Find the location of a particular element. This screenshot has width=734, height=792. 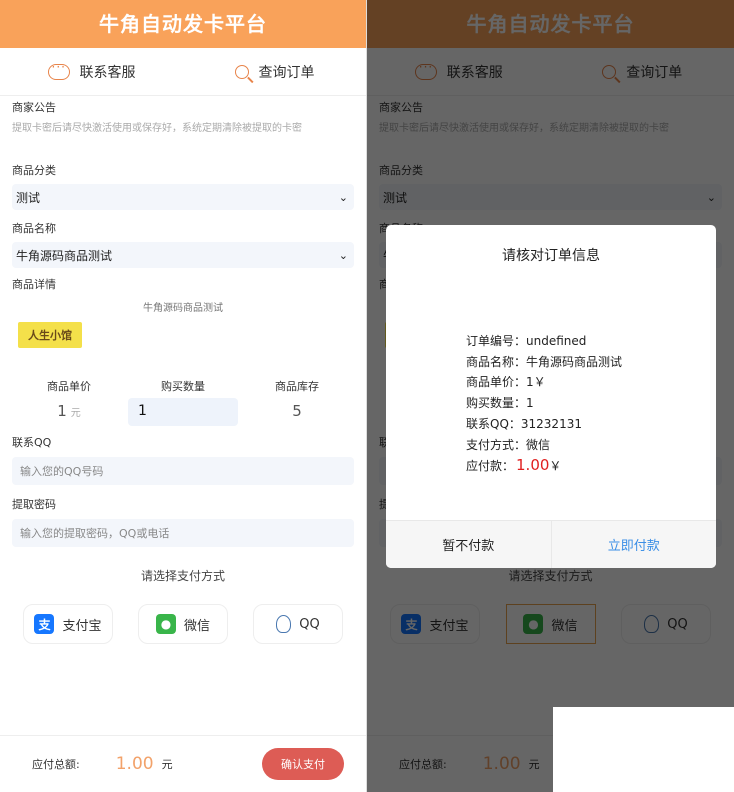

order-amount-row: 应付款： 1.00￥ is located at coordinates (544, 466).